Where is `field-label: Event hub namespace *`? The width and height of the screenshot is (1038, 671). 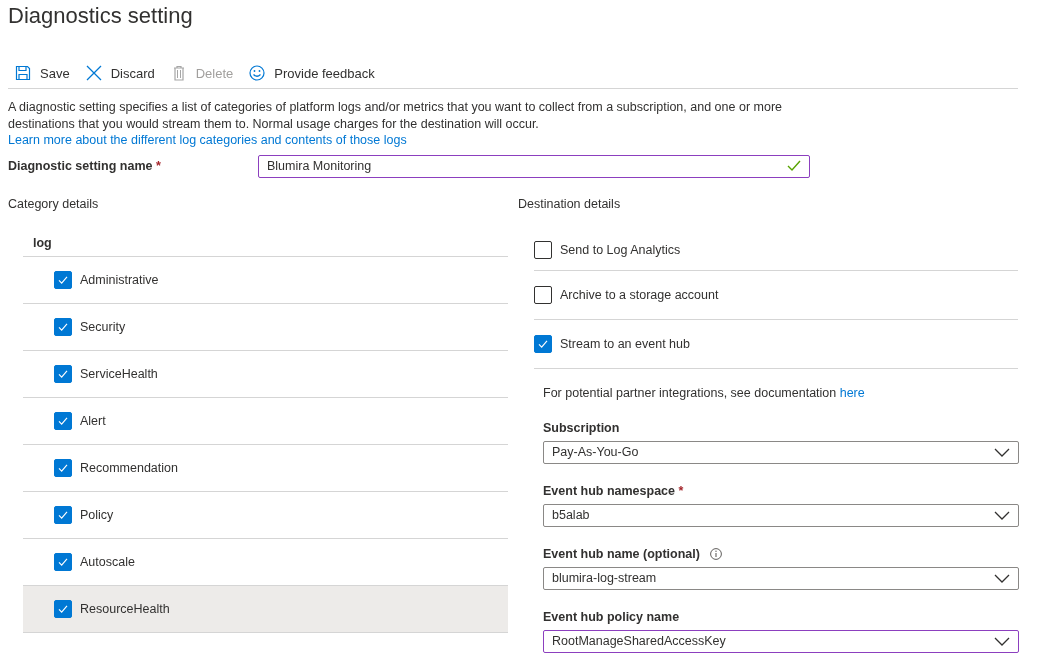 field-label: Event hub namespace * is located at coordinates (613, 491).